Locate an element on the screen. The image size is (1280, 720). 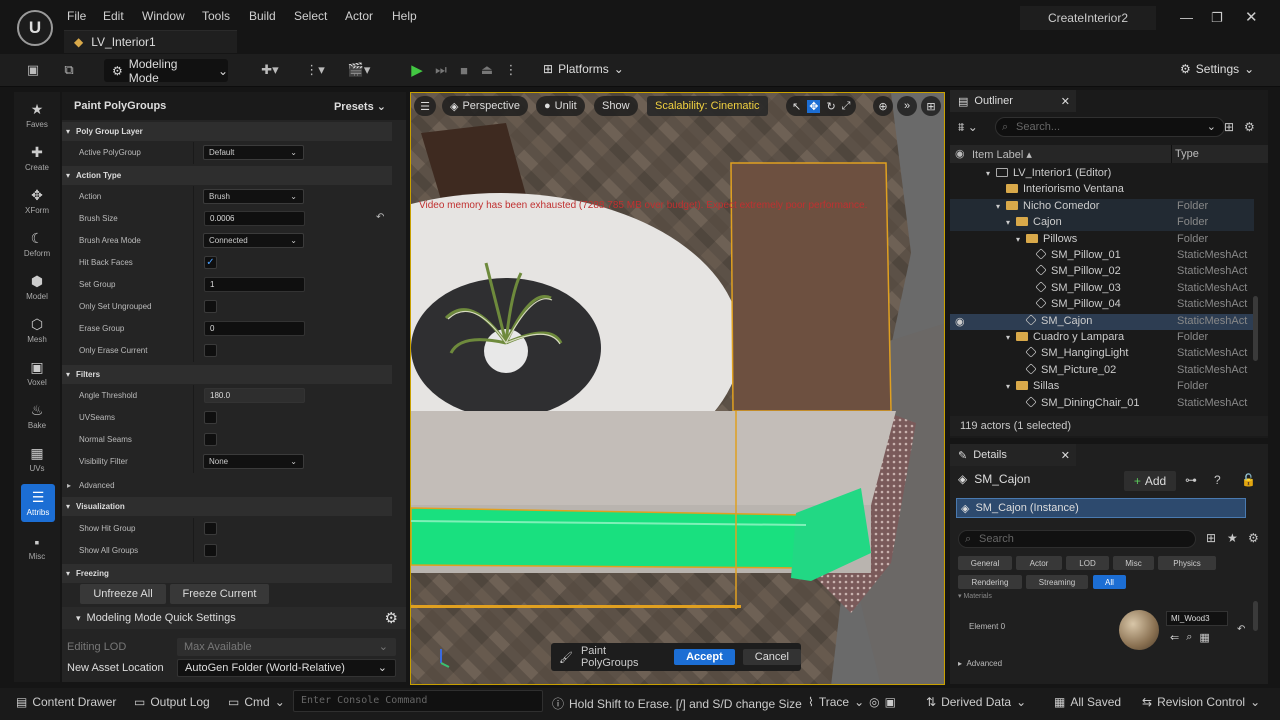
outliner-actor-row: ▾ LV_Interior1 (Editor) is located at coordinates (1102, 174).